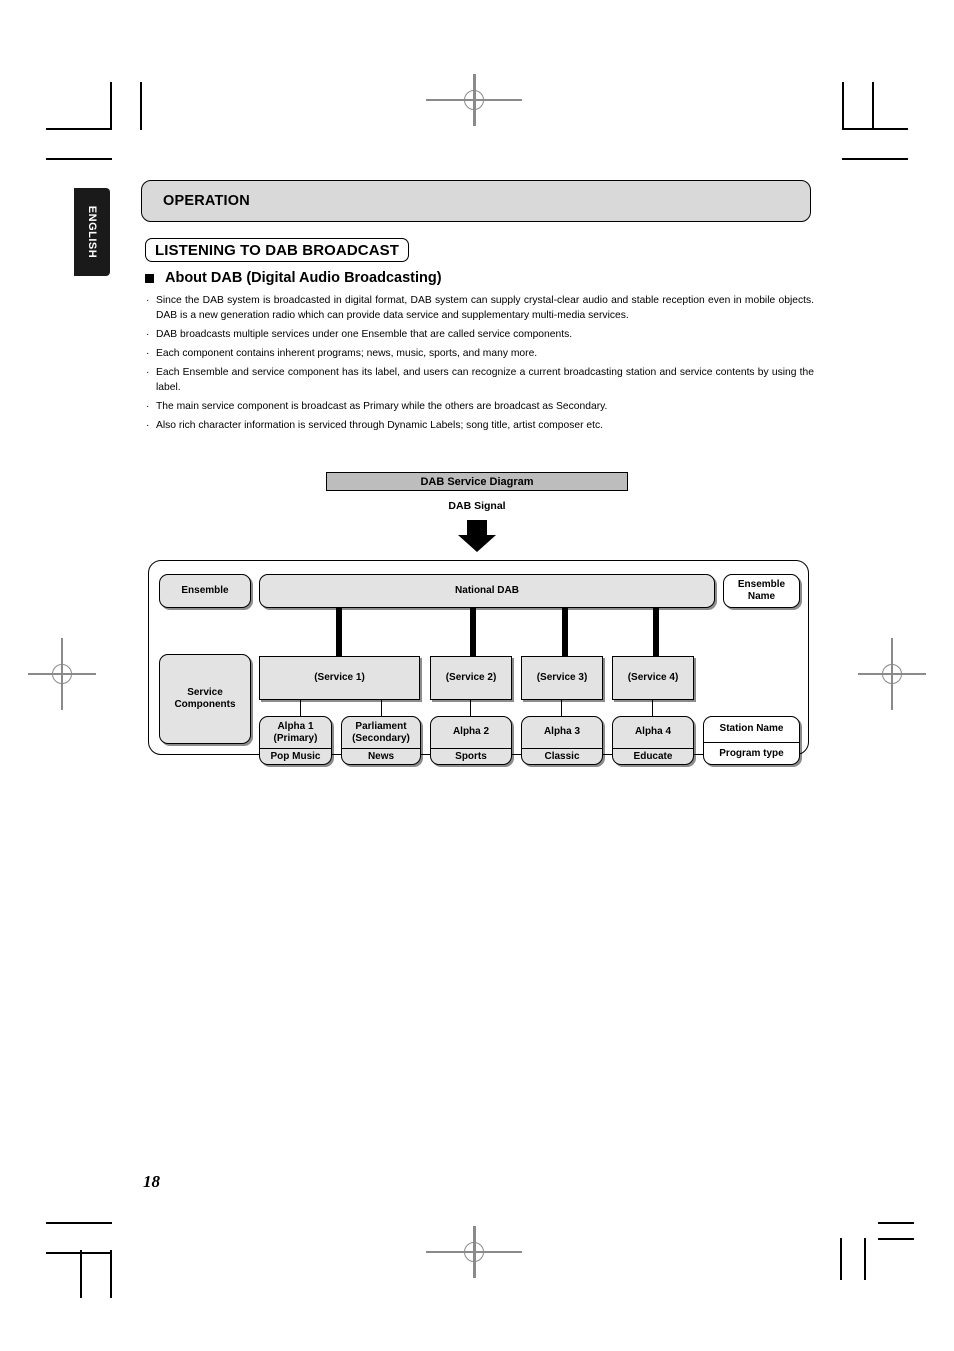  I want to click on component-box-3: Alpha 2 Sports, so click(471, 740).